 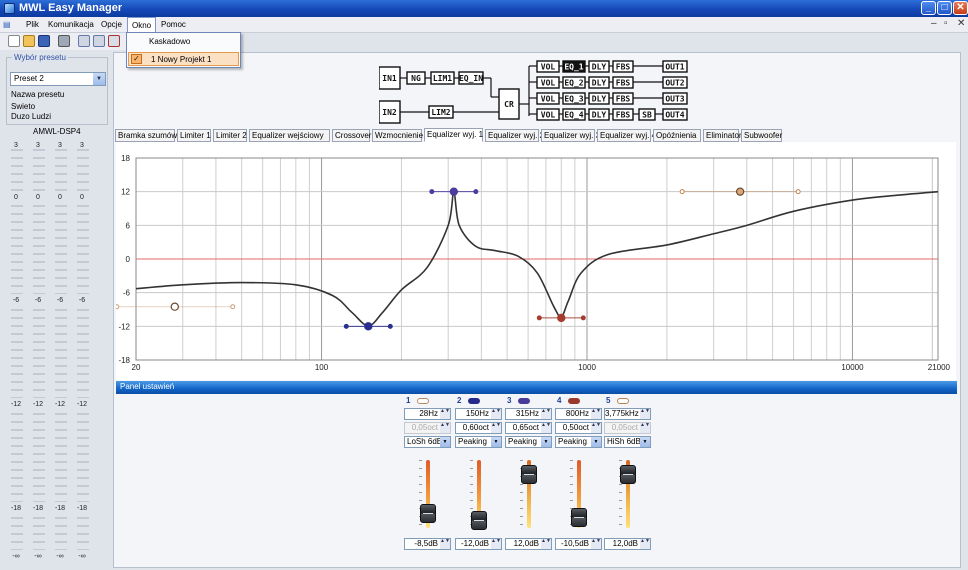 What do you see at coordinates (427, 428) in the screenshot?
I see `bandwidth-input: 0,05oct ▲▼` at bounding box center [427, 428].